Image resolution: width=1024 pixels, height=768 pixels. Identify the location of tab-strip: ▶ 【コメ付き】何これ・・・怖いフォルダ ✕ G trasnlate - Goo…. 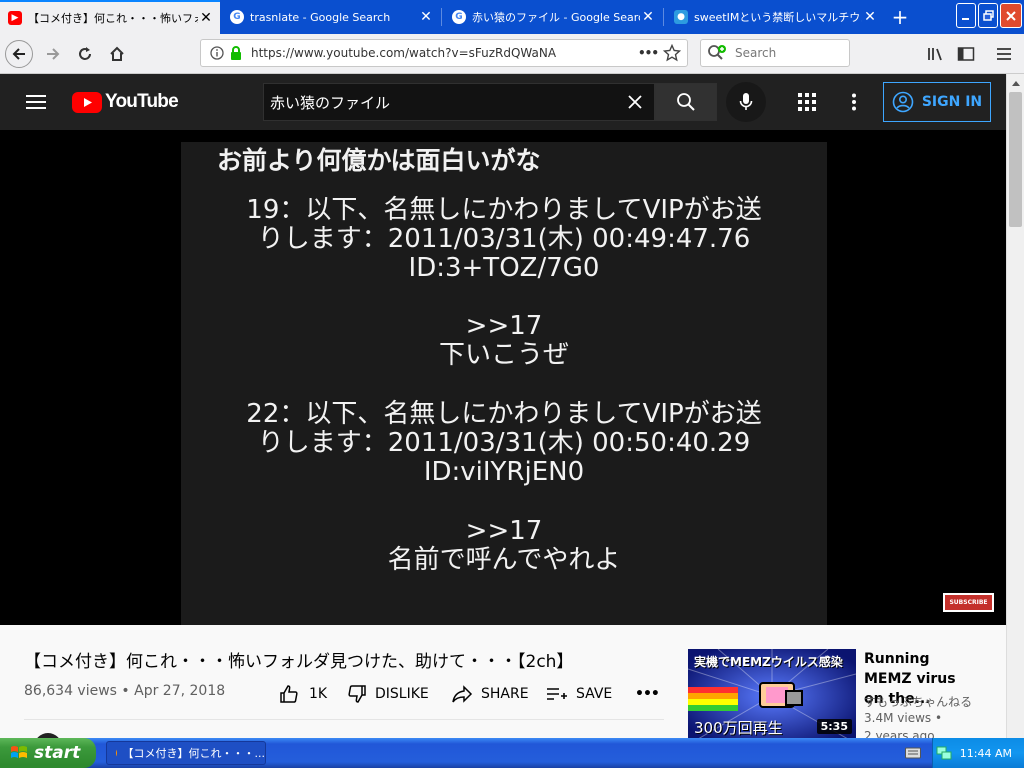
(512, 17).